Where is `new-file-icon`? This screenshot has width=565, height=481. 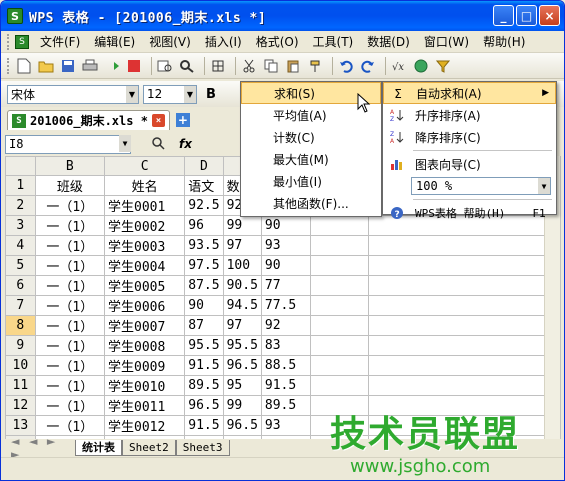 new-file-icon is located at coordinates (24, 66).